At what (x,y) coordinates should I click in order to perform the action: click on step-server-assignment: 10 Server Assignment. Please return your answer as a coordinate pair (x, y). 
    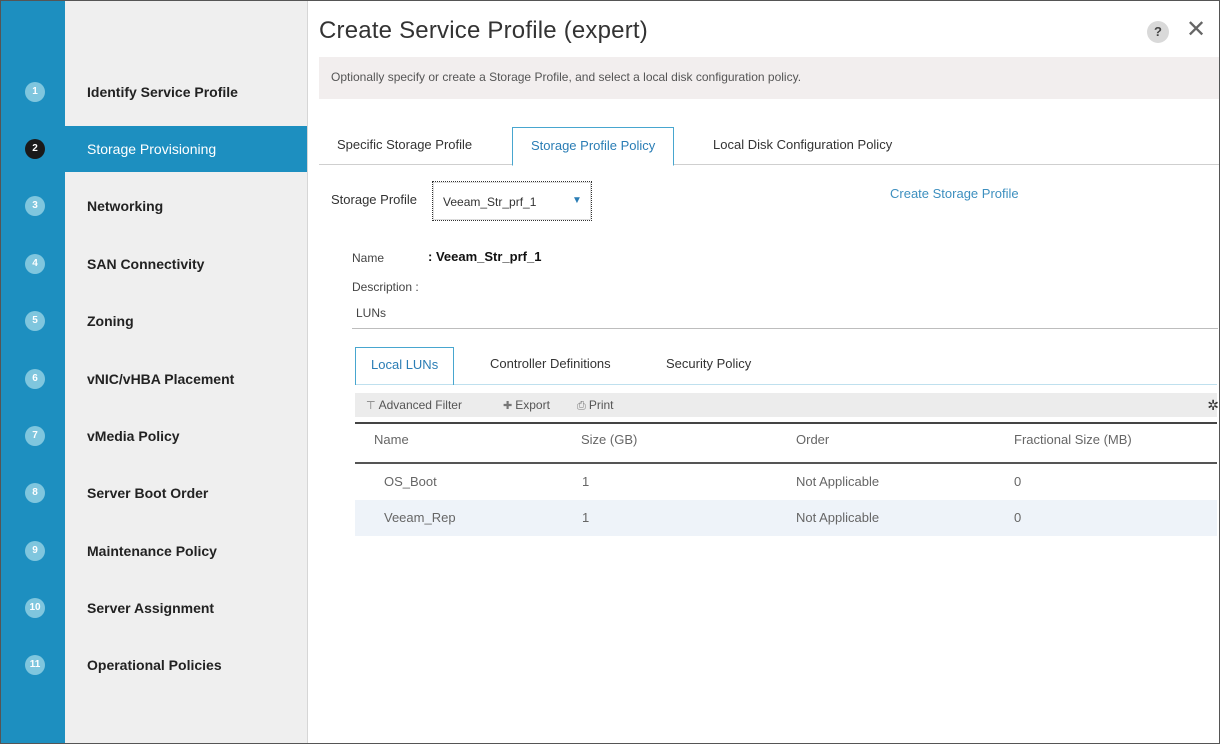
    Looking at the image, I should click on (154, 608).